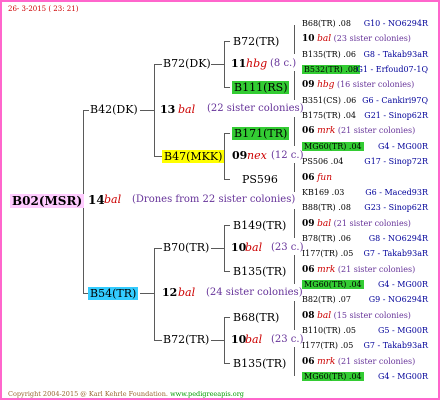 This screenshot has width=440, height=400. Describe the element at coordinates (395, 23) in the screenshot. I see `origin-code: G10 - NO6294R` at that location.